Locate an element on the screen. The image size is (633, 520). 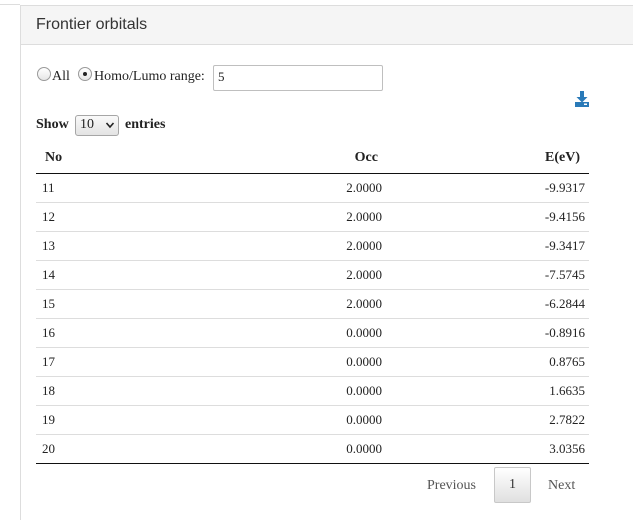
cell-energy: -9.4156 is located at coordinates (485, 217).